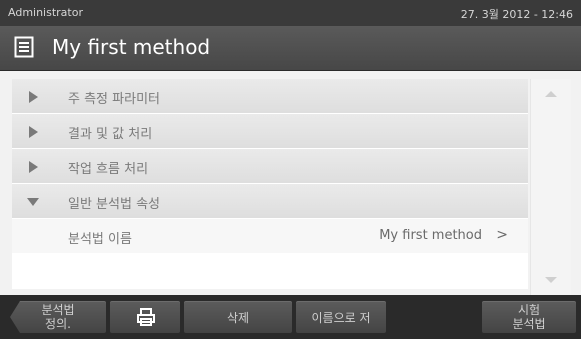 The image size is (581, 339). I want to click on method-name-label: 분석법 이름, so click(100, 239).